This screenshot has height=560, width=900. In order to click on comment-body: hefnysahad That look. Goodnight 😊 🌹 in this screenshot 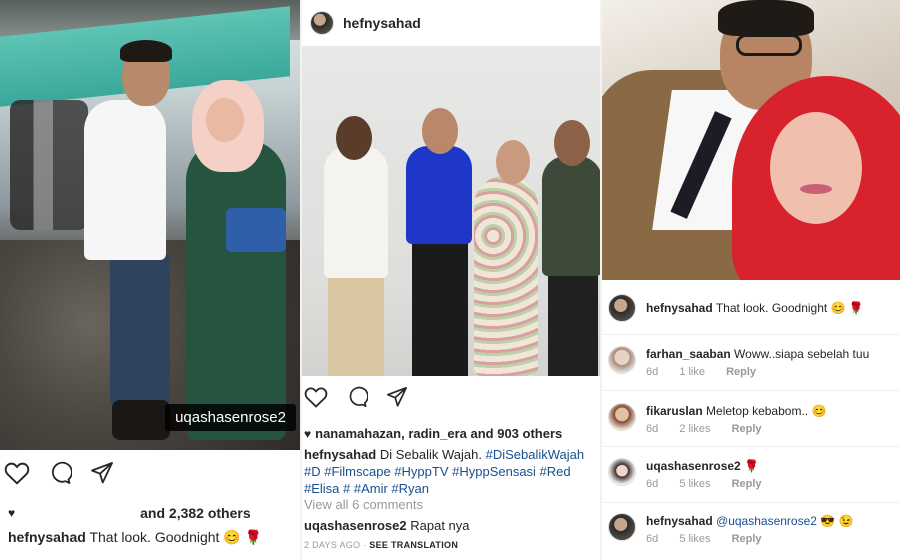, I will do `click(755, 308)`.